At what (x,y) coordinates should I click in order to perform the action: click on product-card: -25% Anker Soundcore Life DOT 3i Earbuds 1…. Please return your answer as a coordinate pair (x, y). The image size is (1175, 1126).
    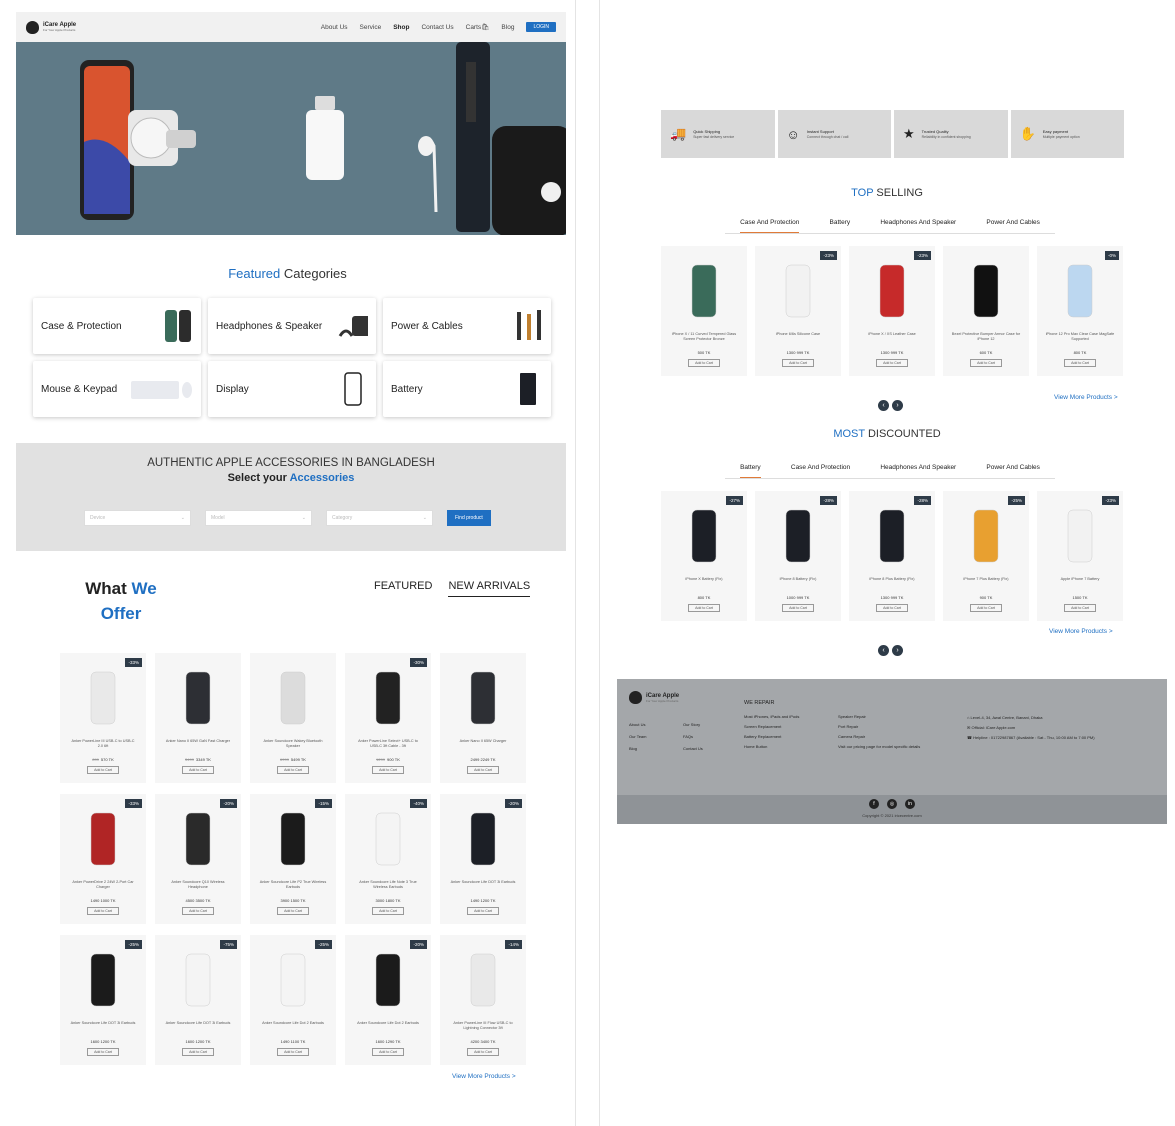
    Looking at the image, I should click on (103, 1000).